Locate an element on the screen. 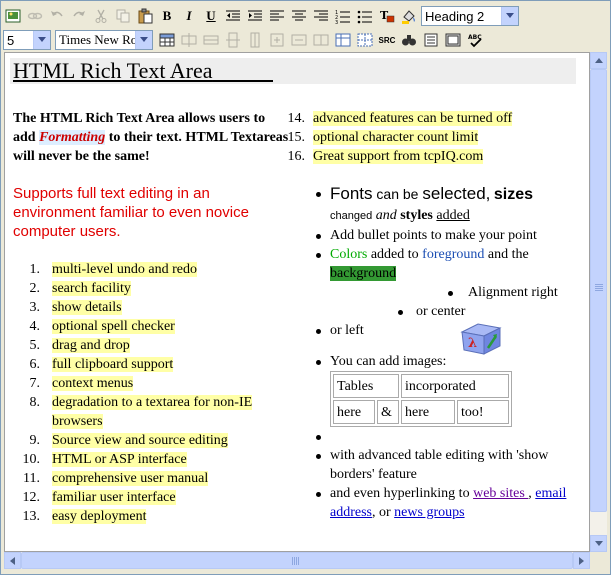 This screenshot has height=575, width=611. bold-icon: B is located at coordinates (167, 16).